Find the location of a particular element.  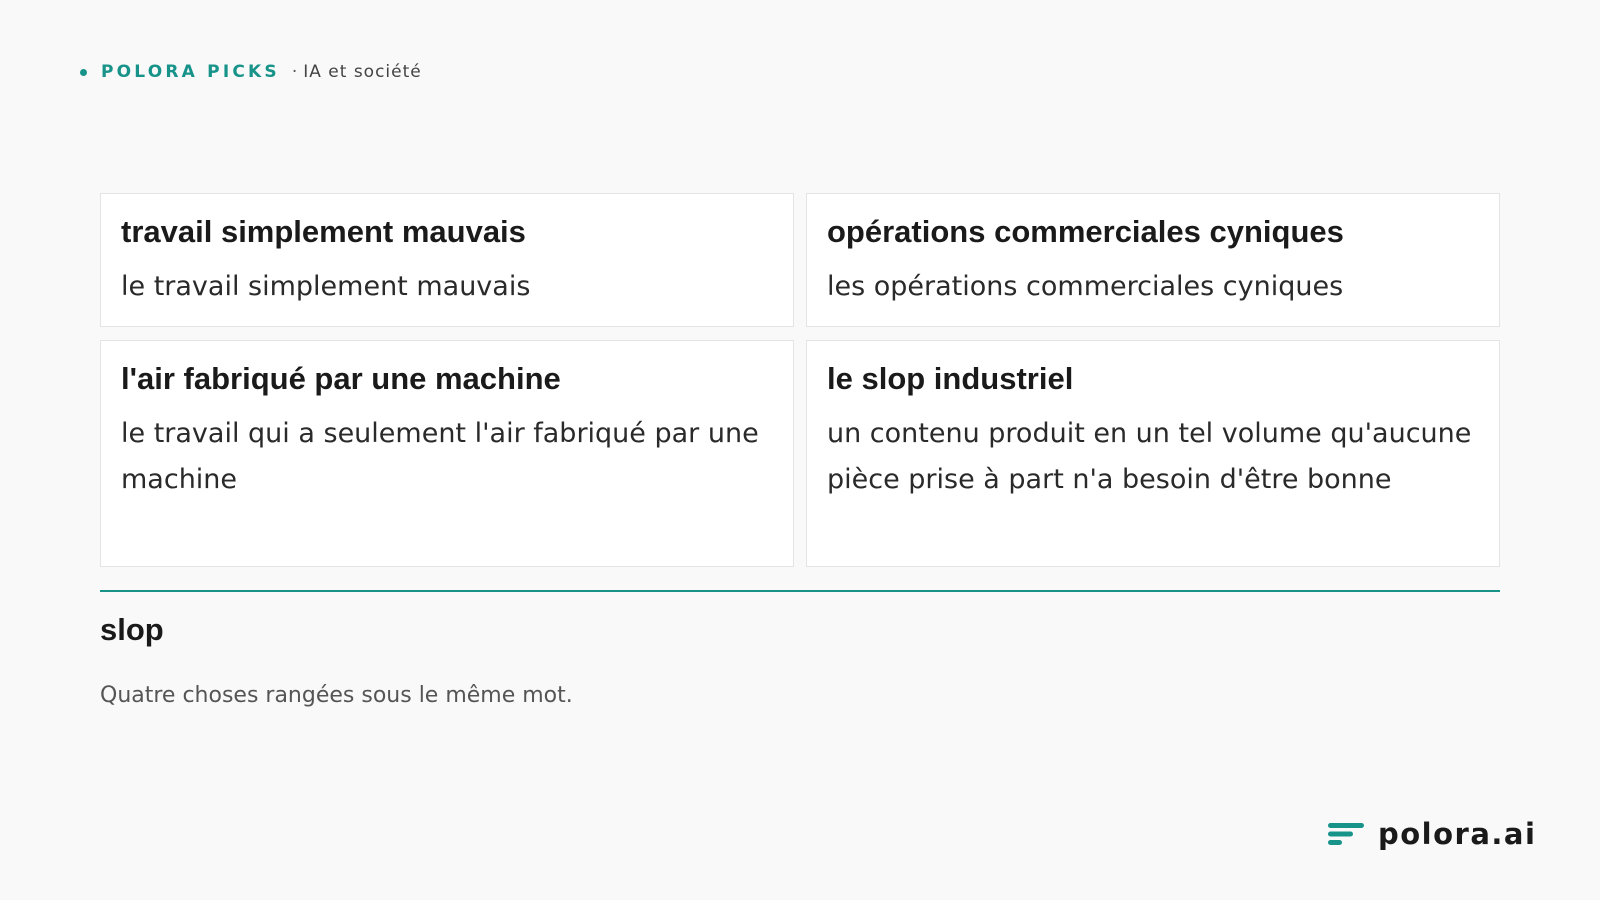

card-title: opérations commerciales cyniques is located at coordinates (1085, 231).